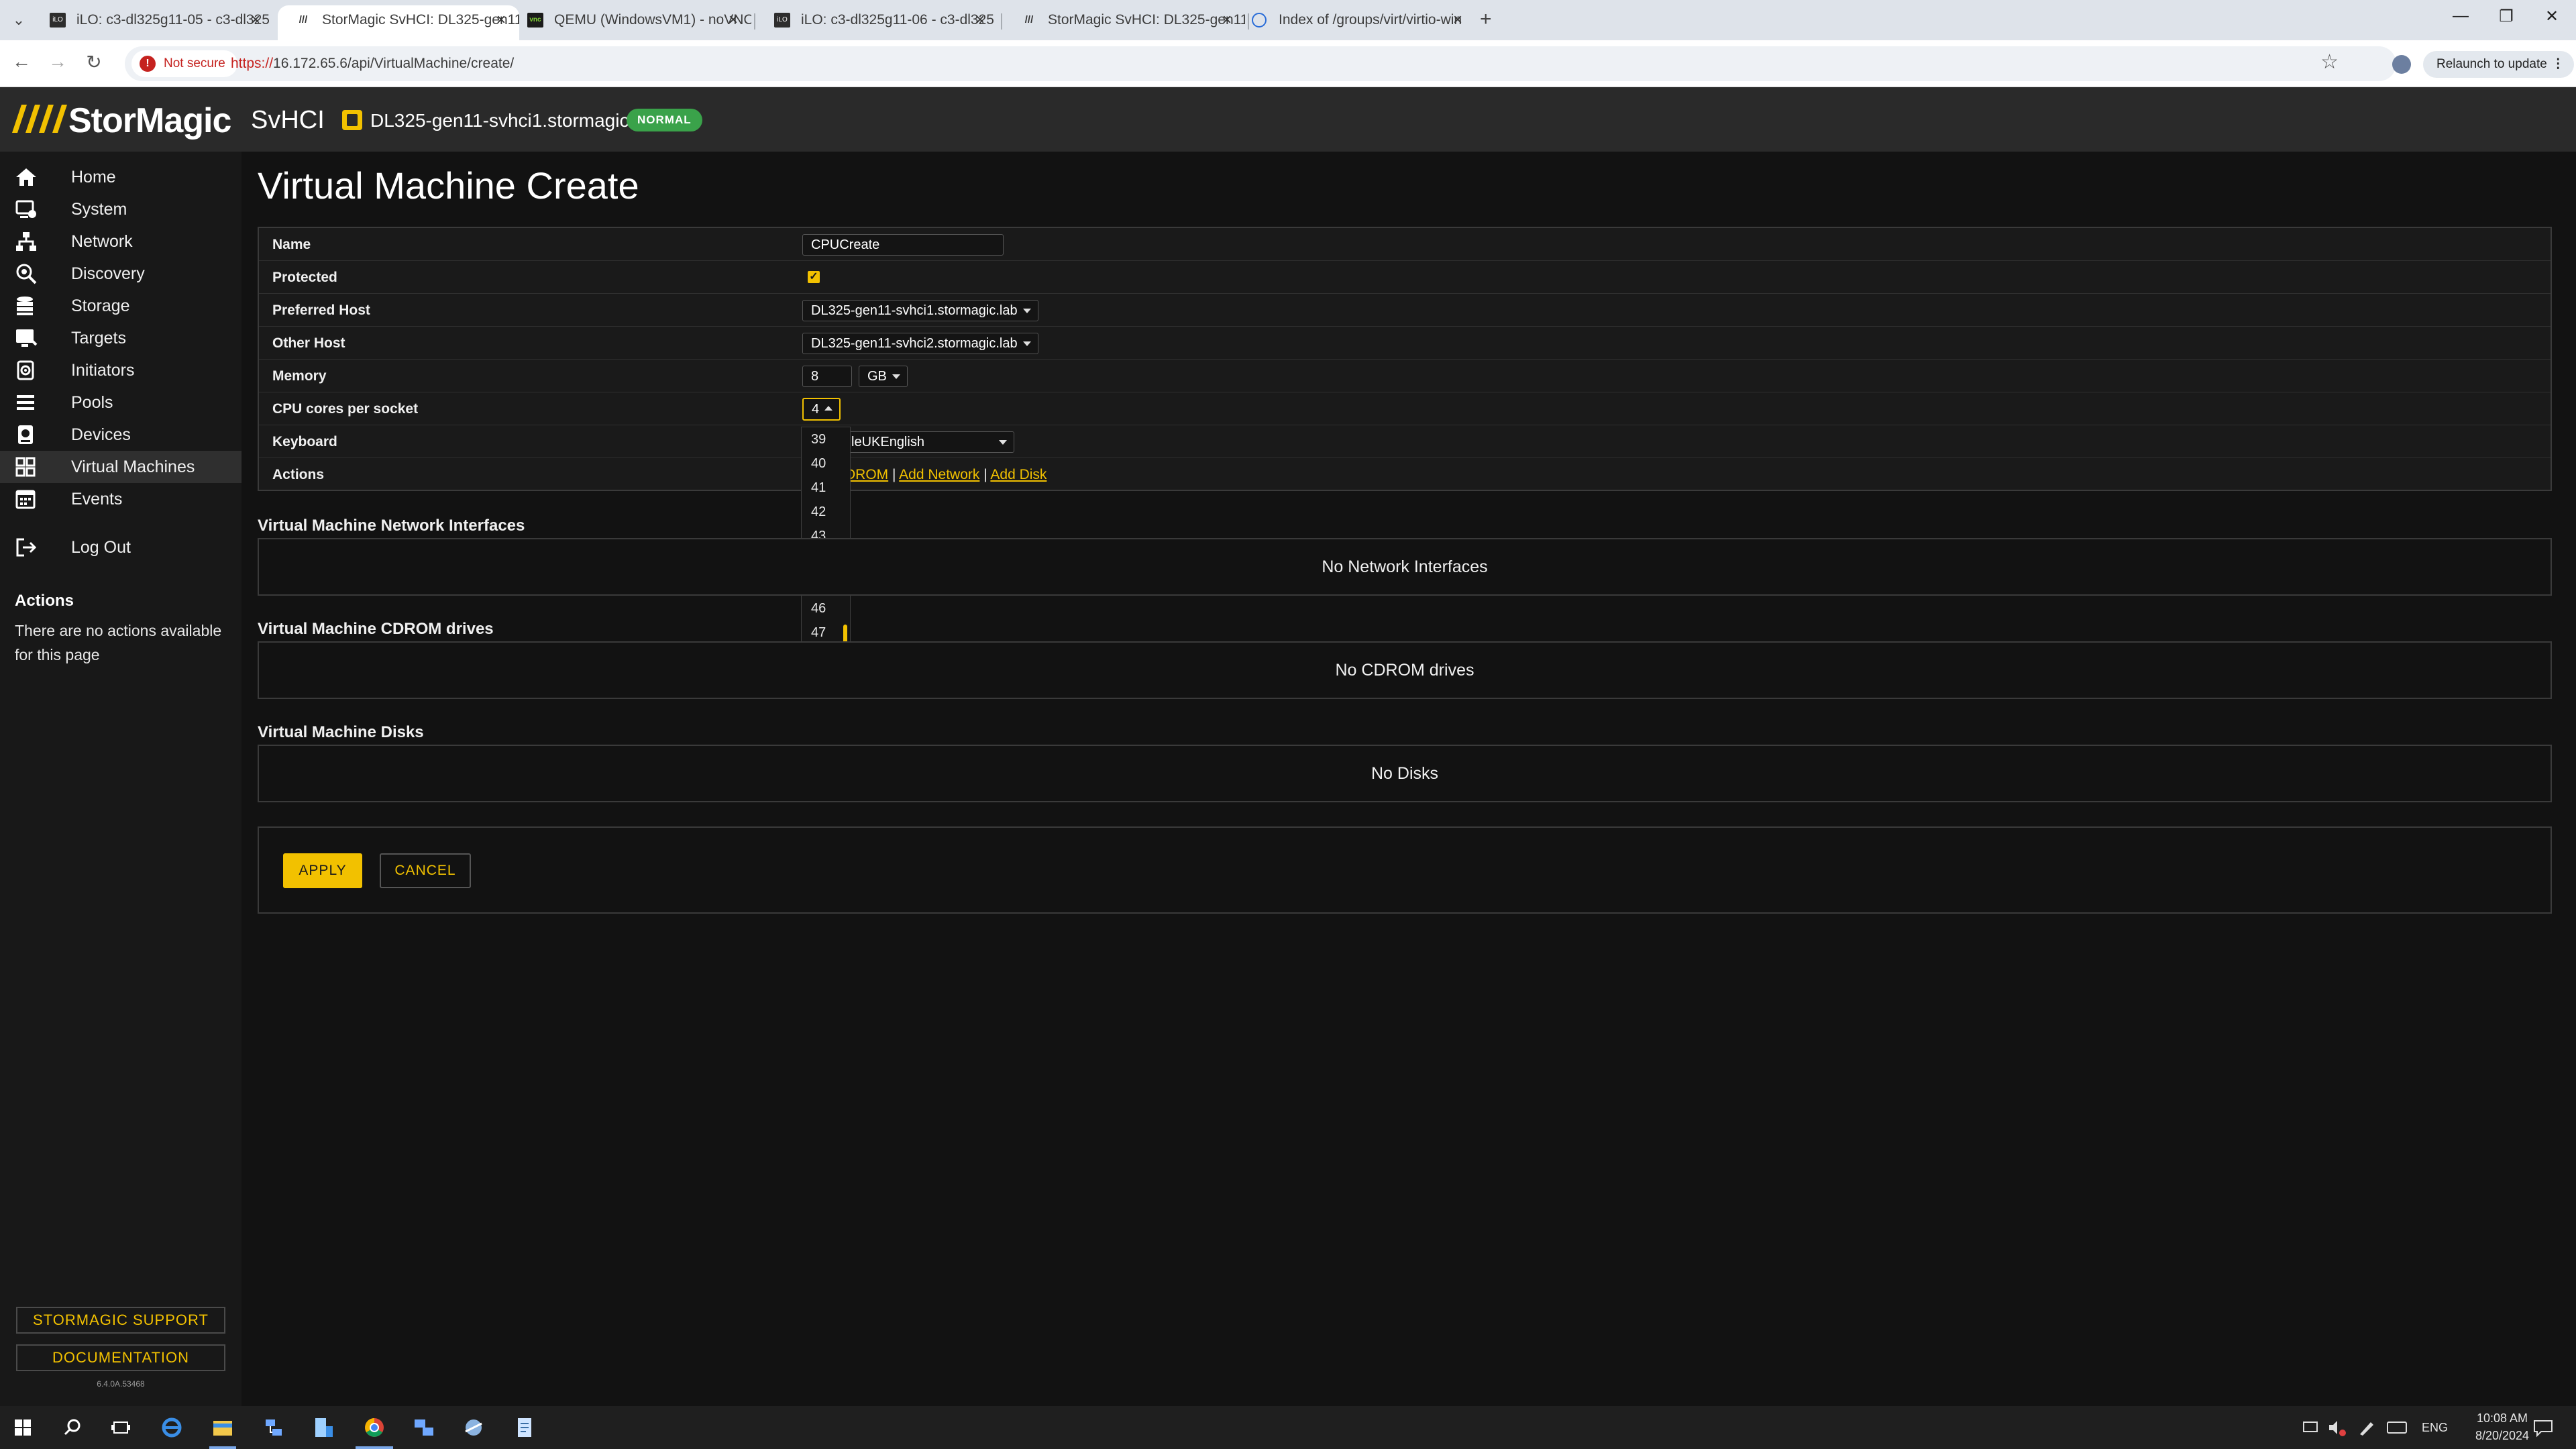 This screenshot has height=1449, width=2576. Describe the element at coordinates (2506, 16) in the screenshot. I see `restore-icon: ❐` at that location.